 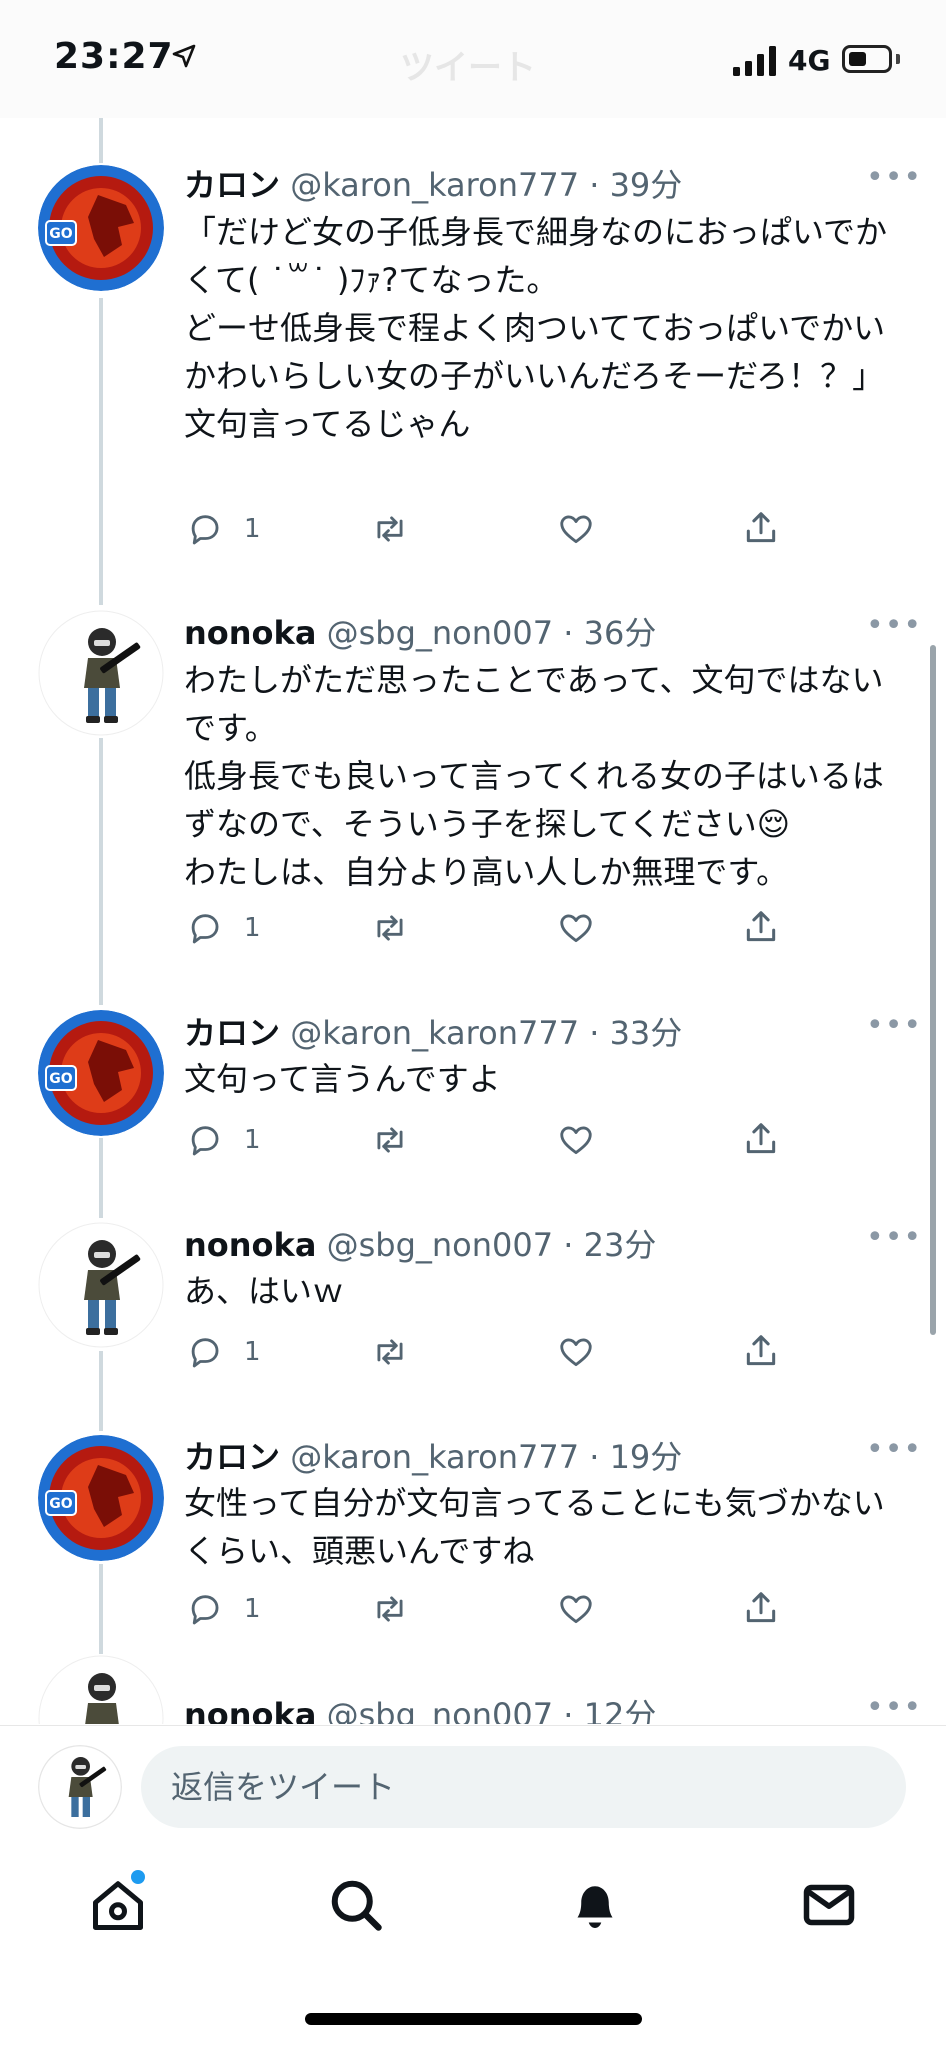 What do you see at coordinates (595, 1905) in the screenshot?
I see `notifications-icon` at bounding box center [595, 1905].